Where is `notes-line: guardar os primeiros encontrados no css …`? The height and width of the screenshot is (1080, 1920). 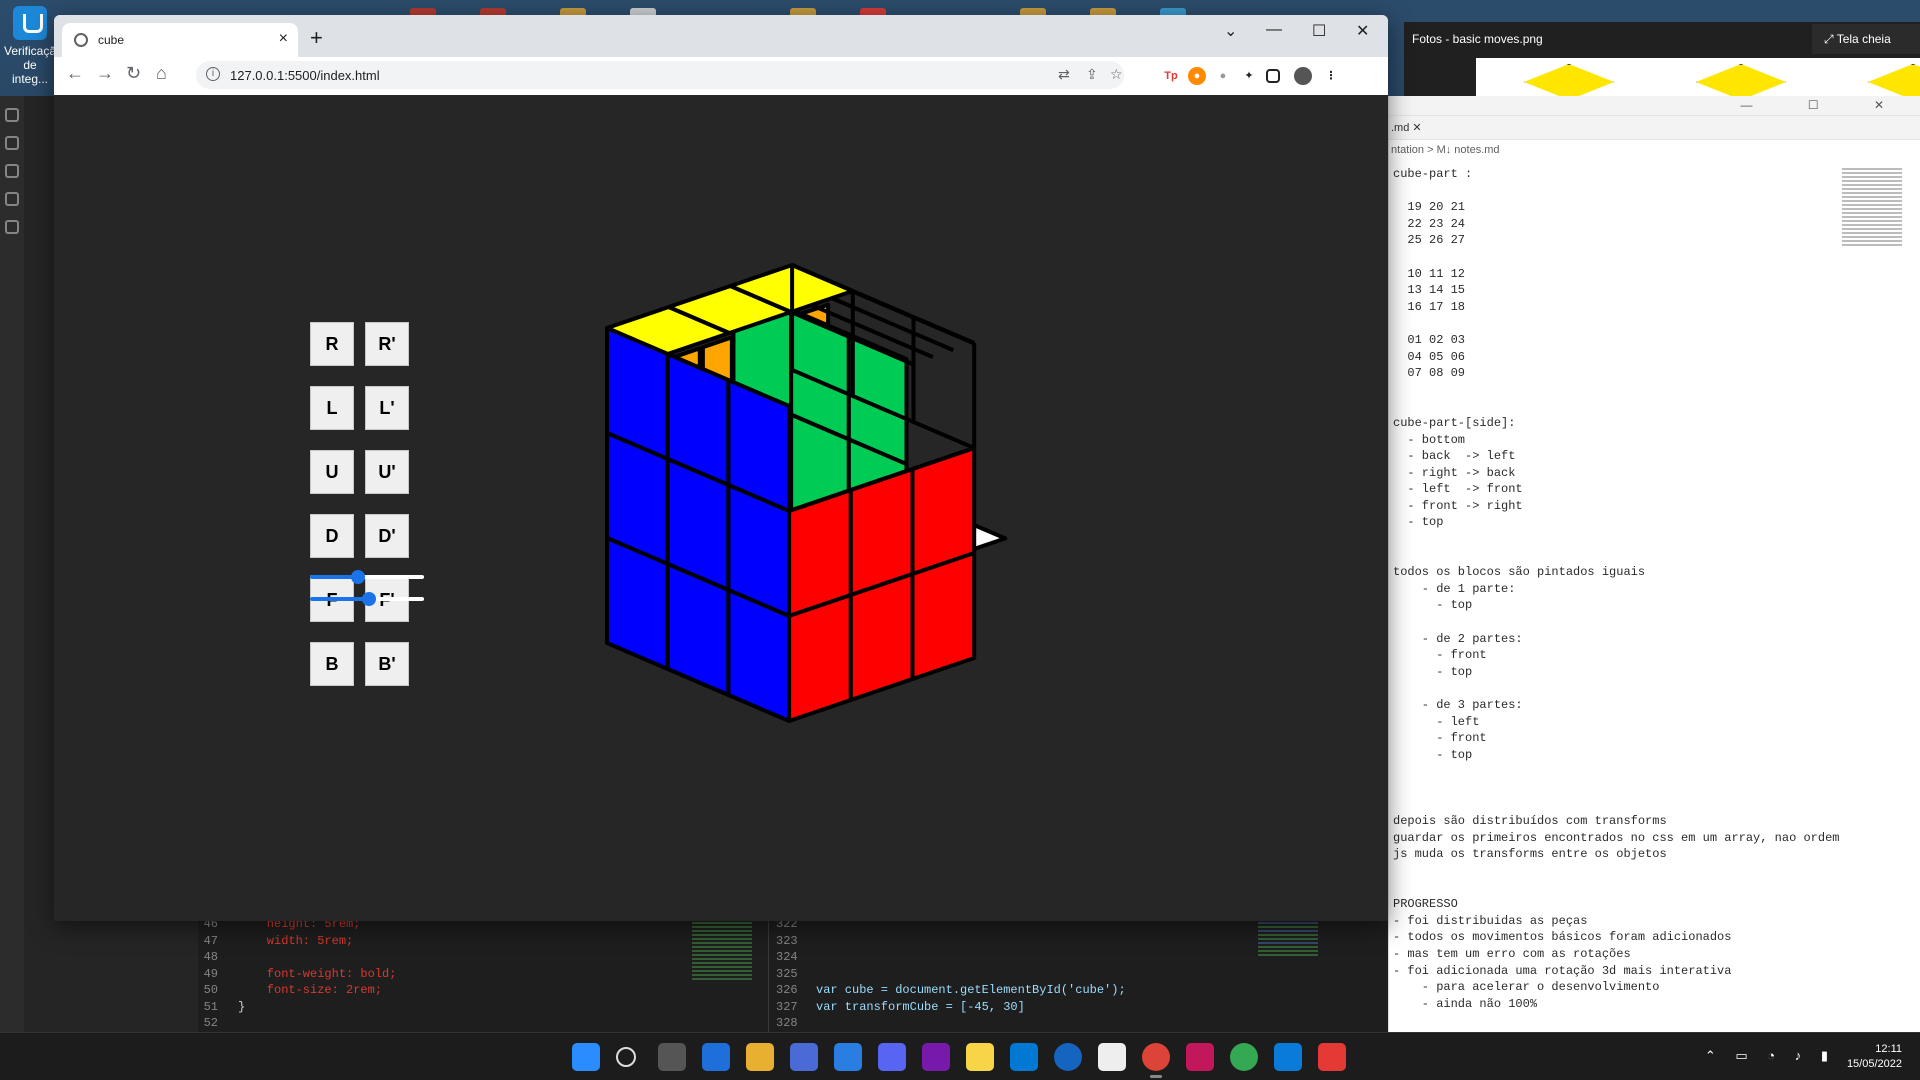
notes-line: guardar os primeiros encontrados no css … is located at coordinates (1616, 837).